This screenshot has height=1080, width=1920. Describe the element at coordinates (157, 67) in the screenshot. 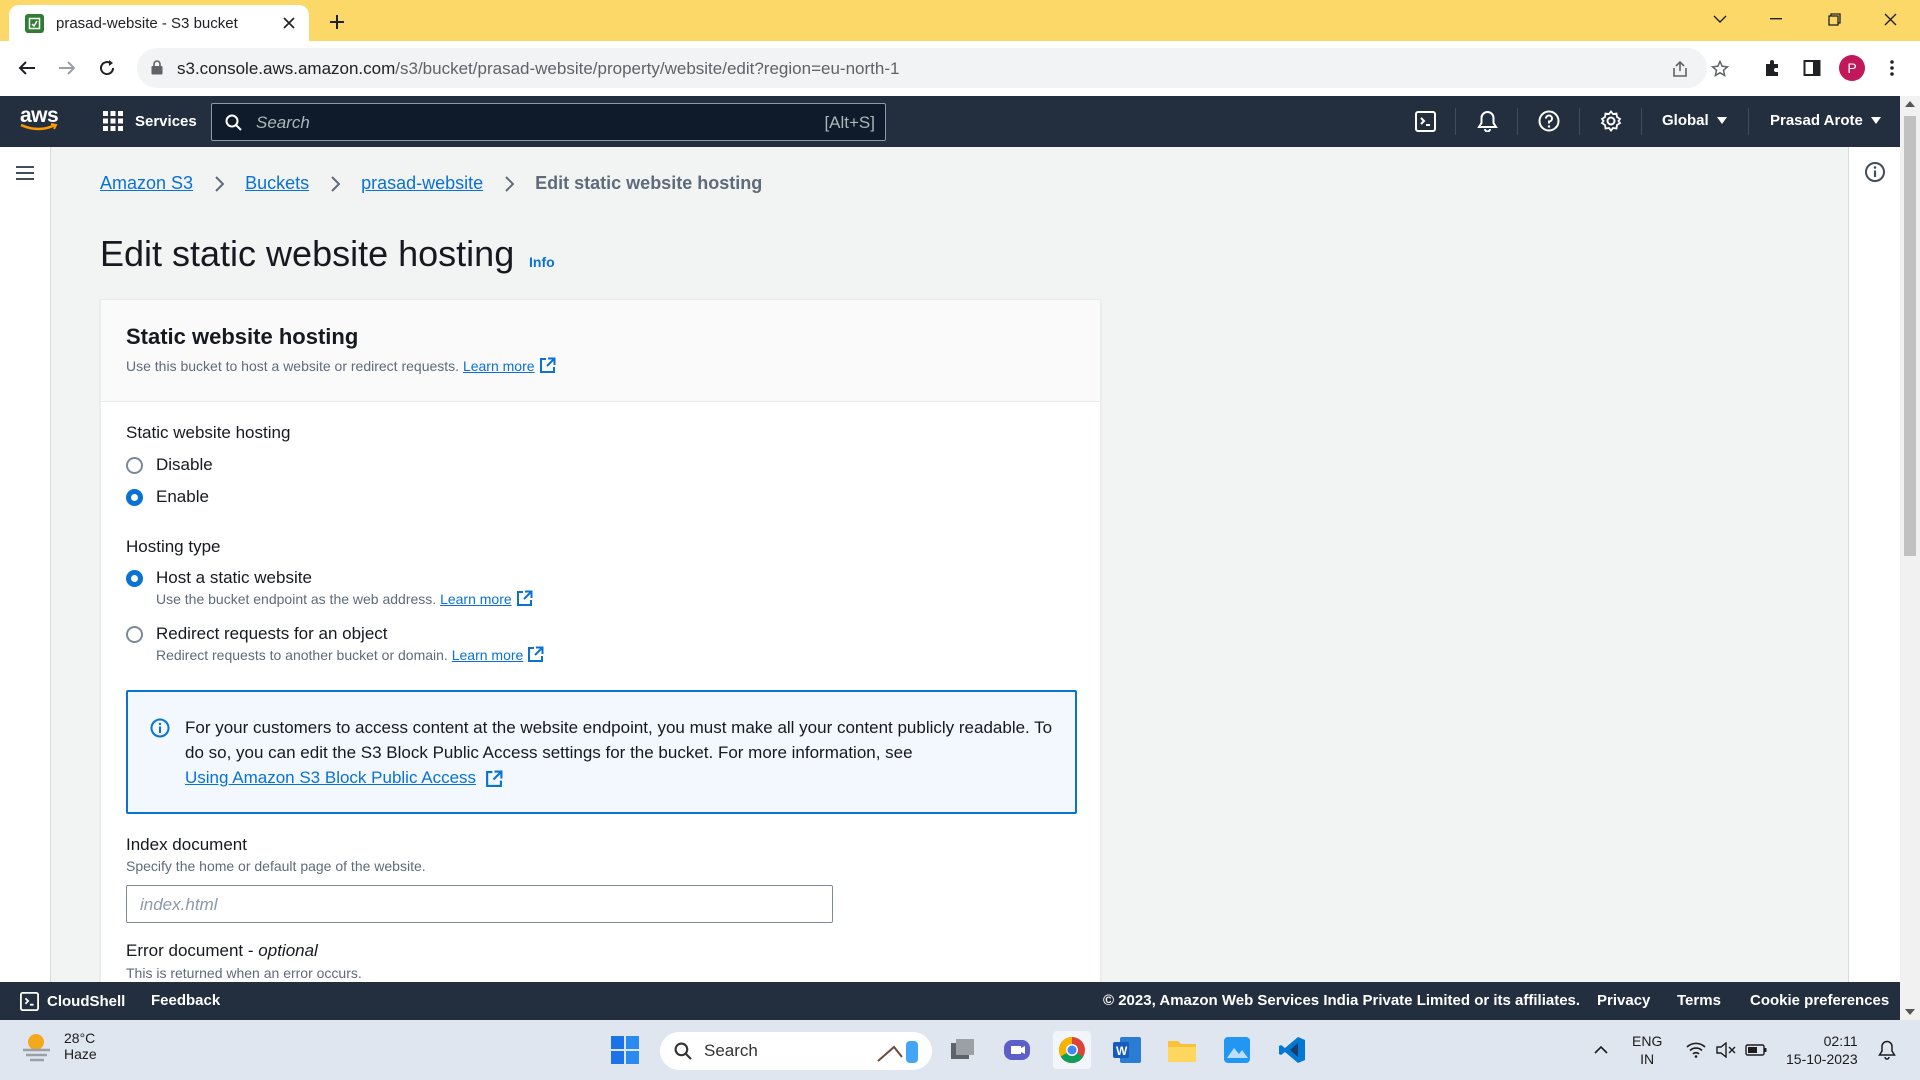

I see `lock-icon` at that location.